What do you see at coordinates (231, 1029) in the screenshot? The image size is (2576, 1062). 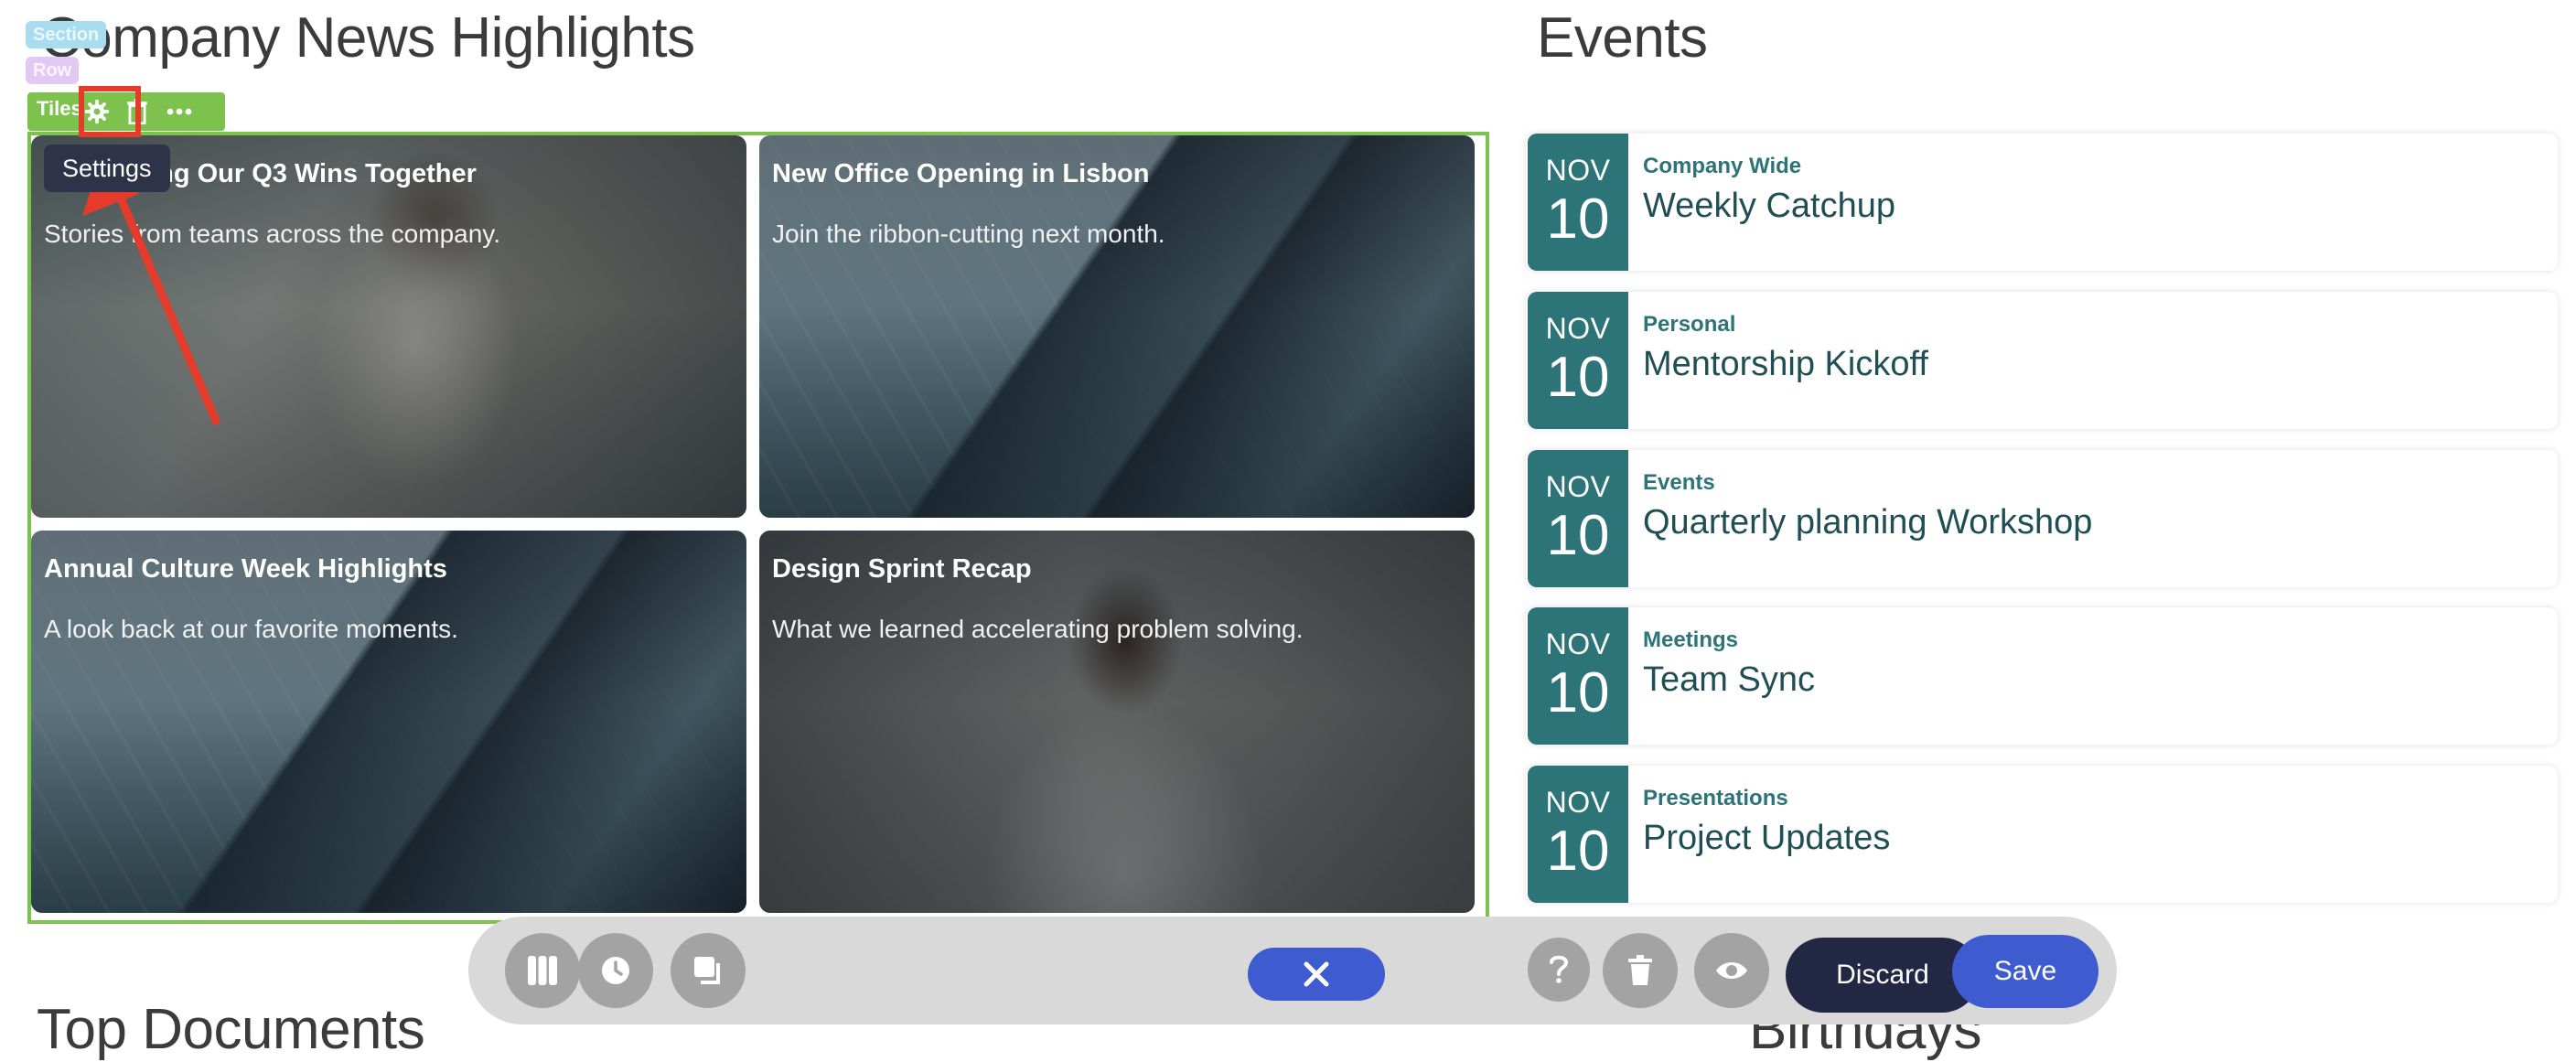 I see `documents-section-title: Top Documents` at bounding box center [231, 1029].